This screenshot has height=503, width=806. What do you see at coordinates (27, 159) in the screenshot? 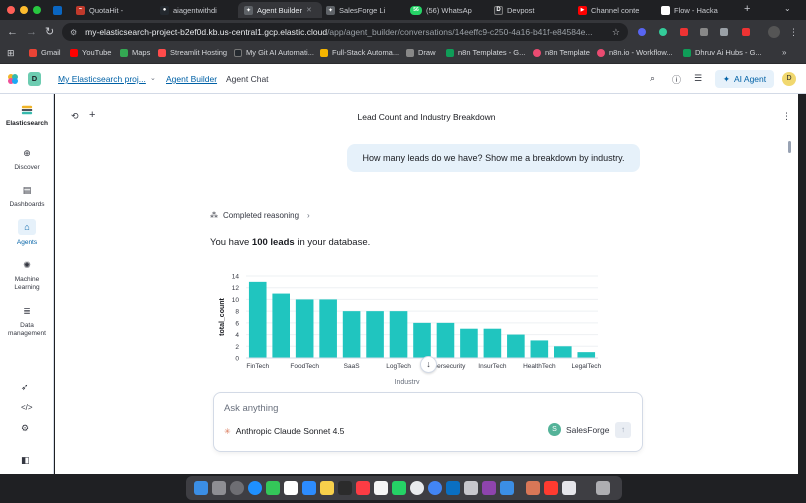
I see `nav-discover: ⊕ Discover` at bounding box center [27, 159].